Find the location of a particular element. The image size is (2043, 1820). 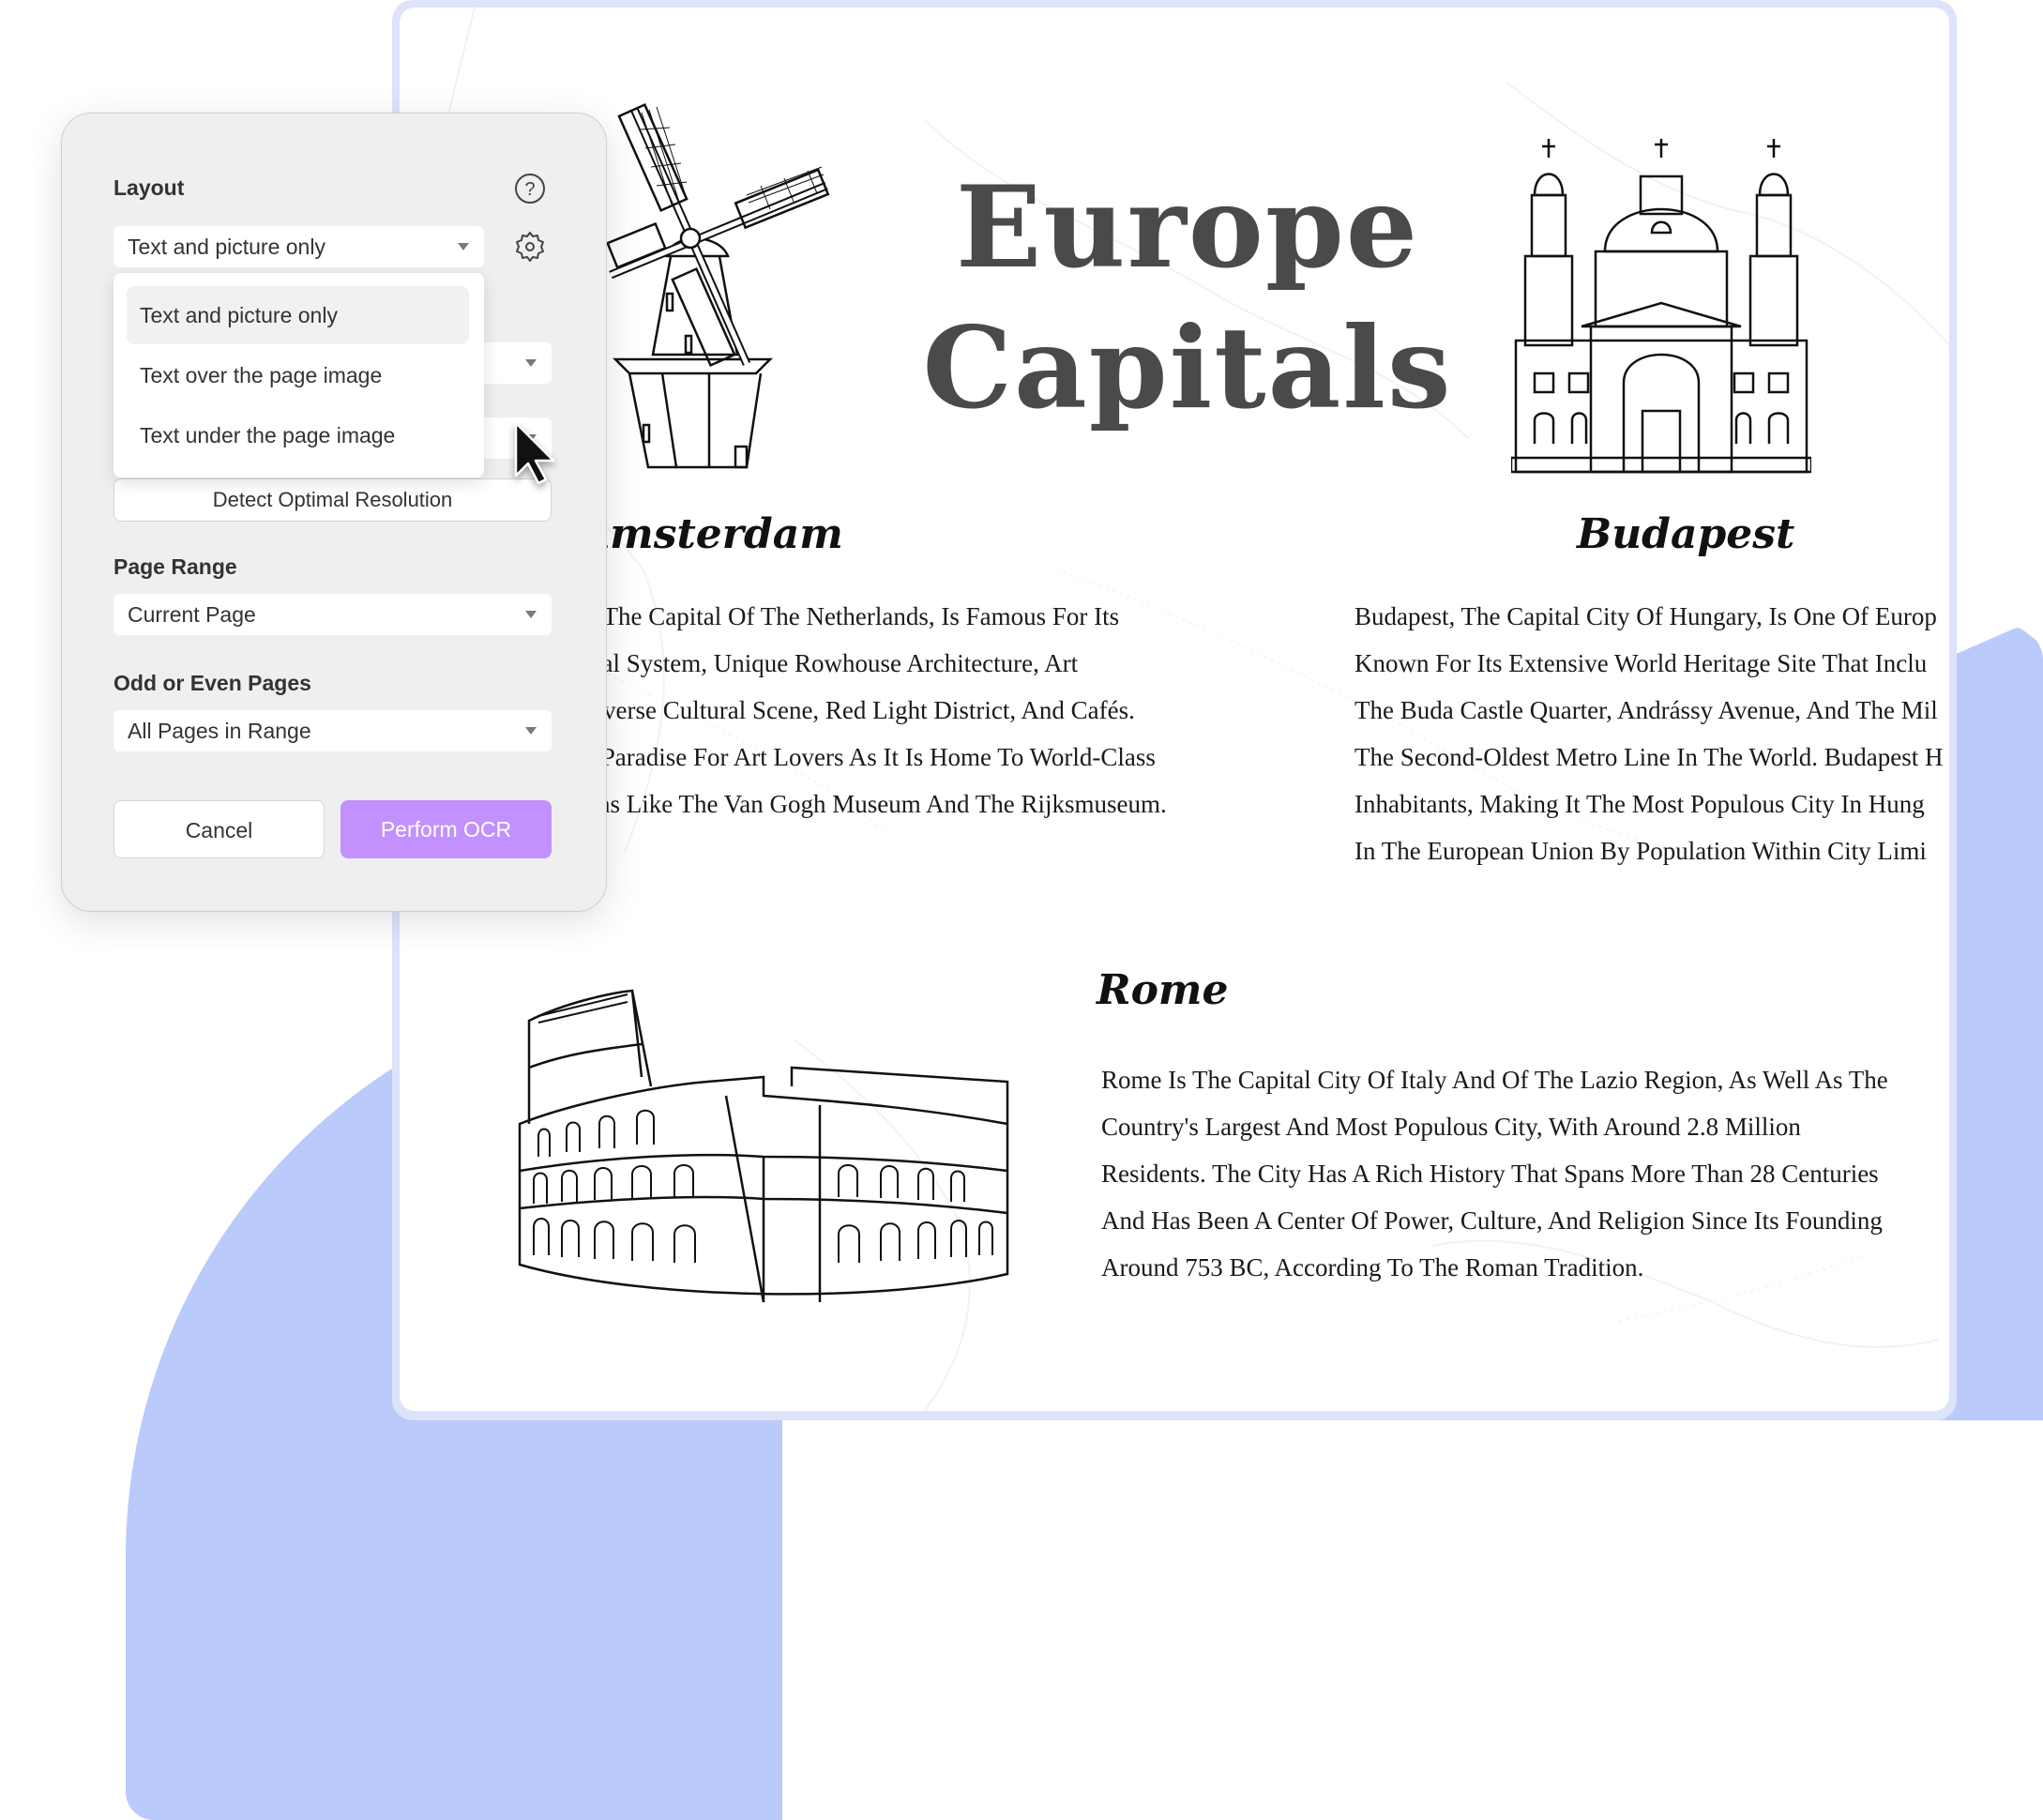

gear-icon is located at coordinates (530, 247).